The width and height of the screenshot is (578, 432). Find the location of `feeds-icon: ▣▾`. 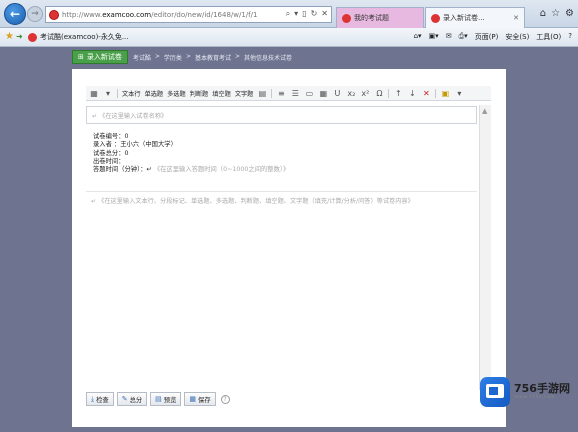

feeds-icon: ▣▾ is located at coordinates (434, 37).